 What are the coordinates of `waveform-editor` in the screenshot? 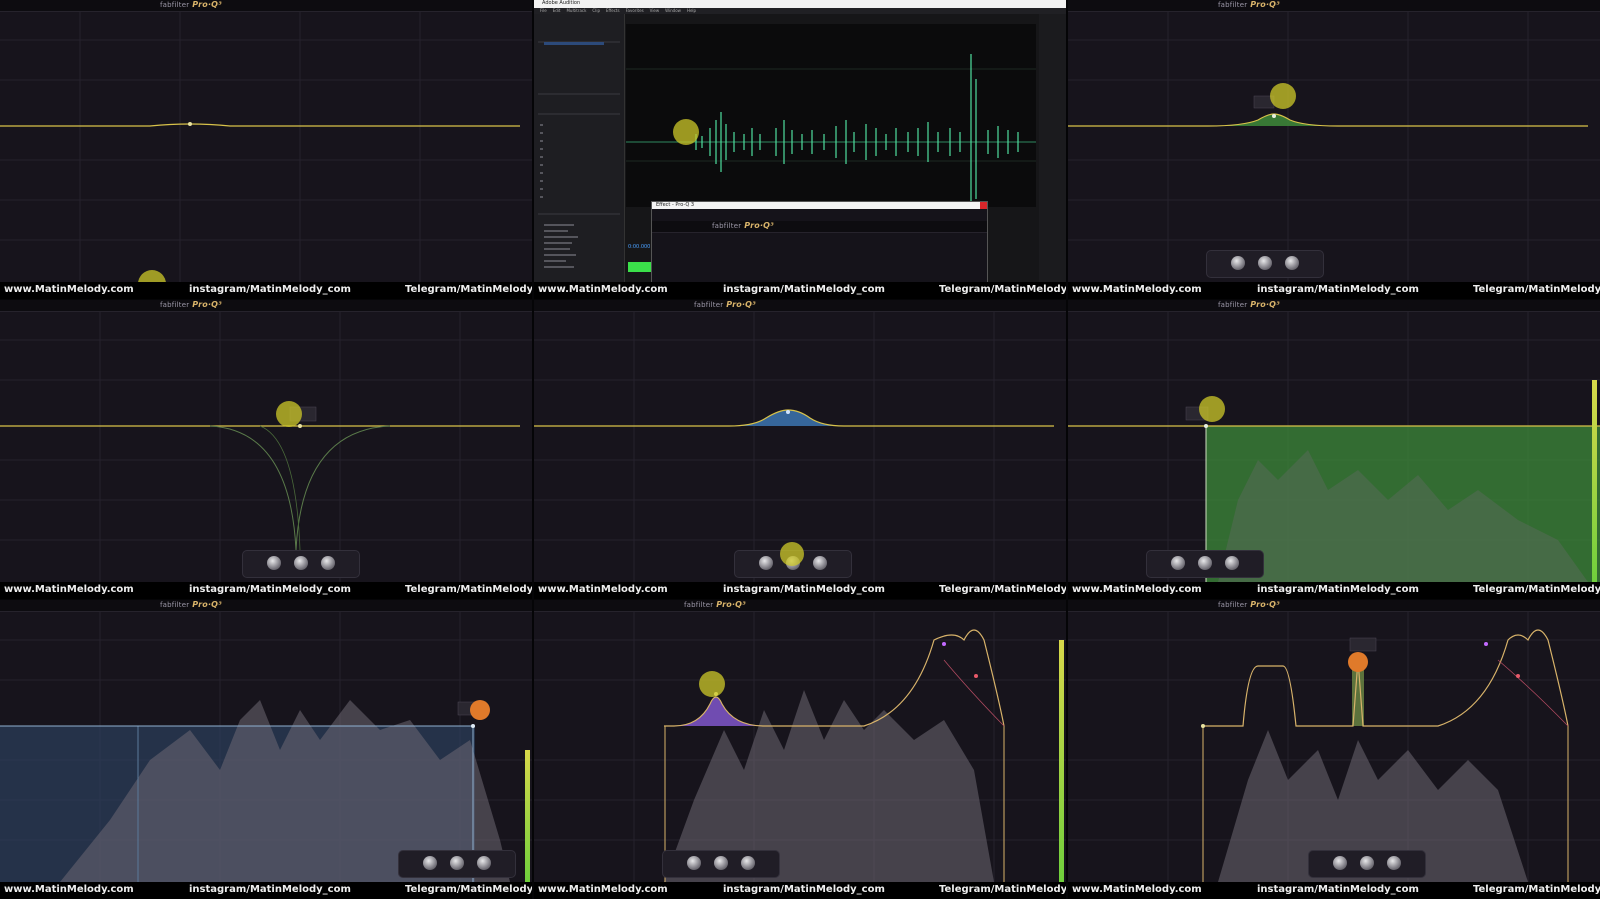 It's located at (831, 115).